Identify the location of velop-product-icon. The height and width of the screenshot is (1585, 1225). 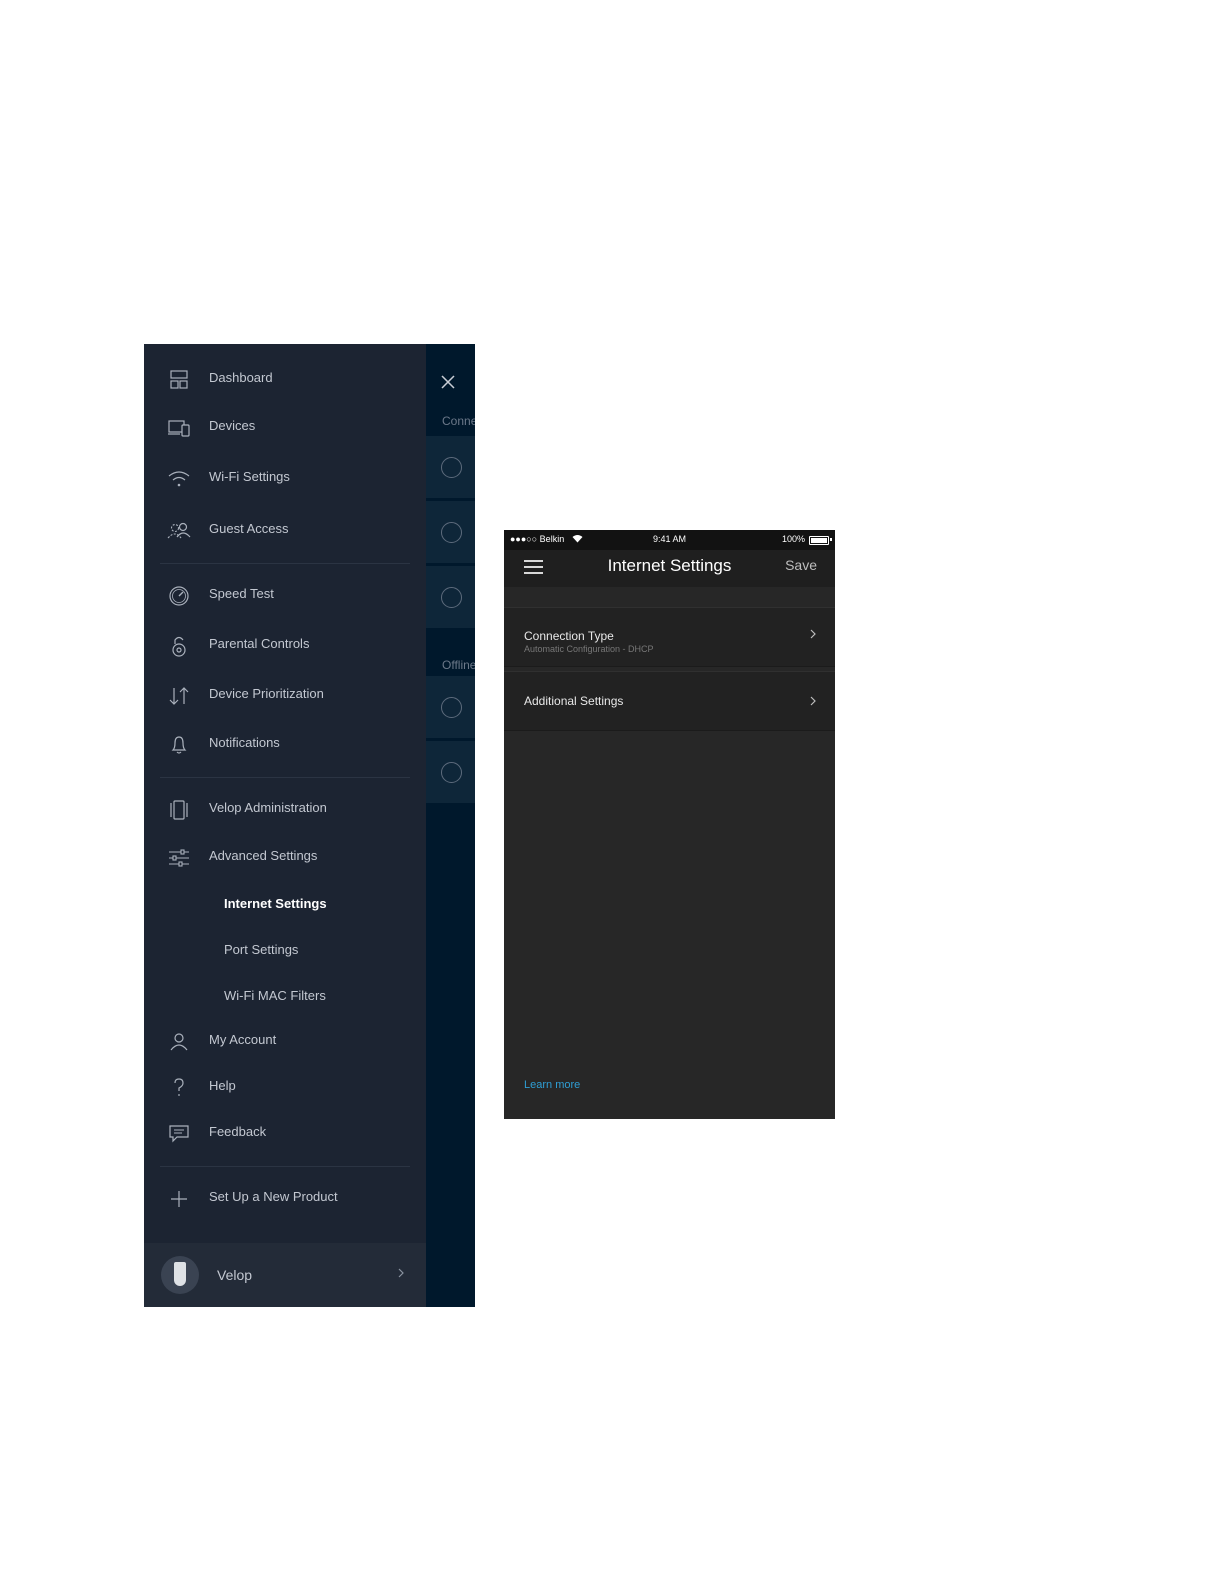
(180, 1275).